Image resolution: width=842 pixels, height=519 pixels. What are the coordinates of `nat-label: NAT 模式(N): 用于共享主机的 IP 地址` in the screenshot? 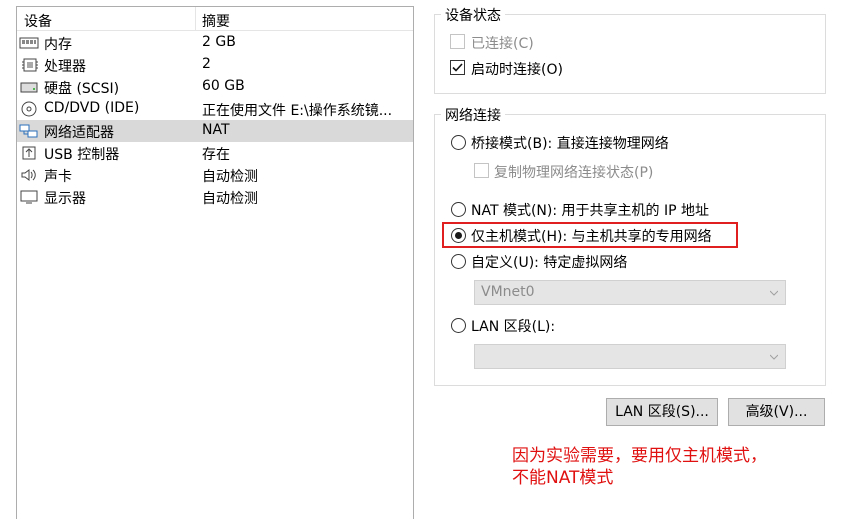 It's located at (590, 211).